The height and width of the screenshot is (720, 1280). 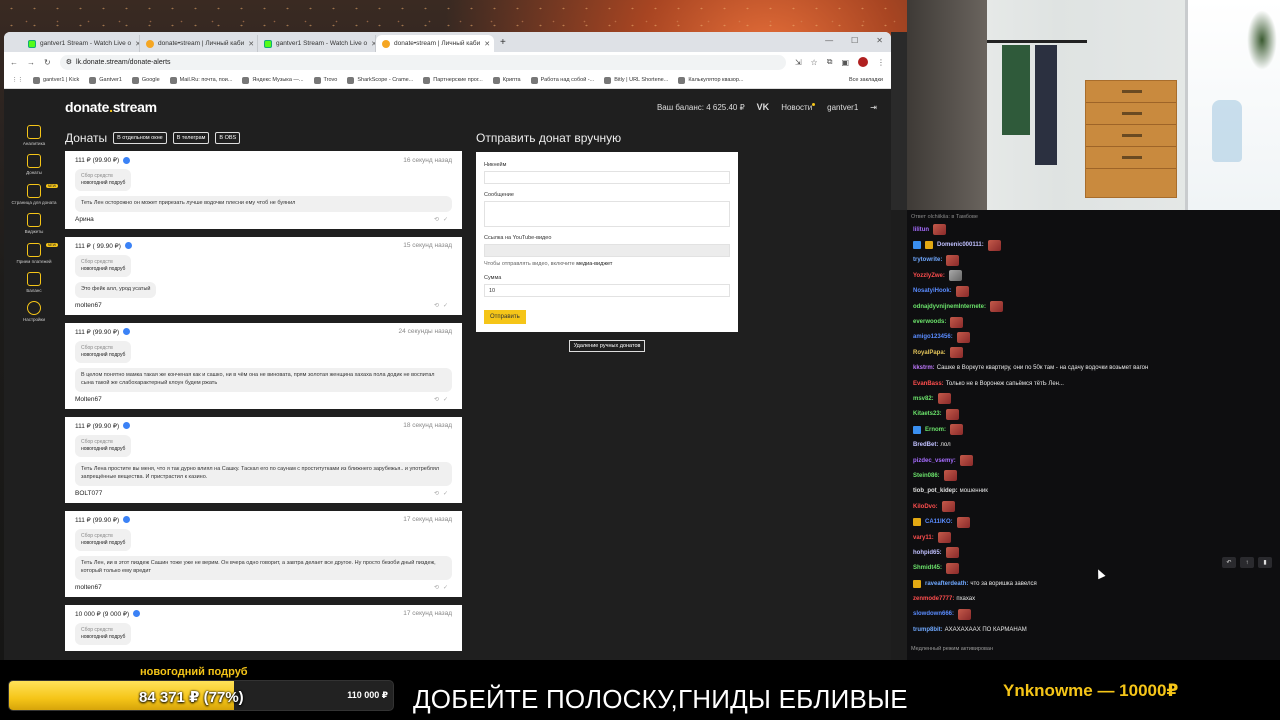 What do you see at coordinates (923, 399) in the screenshot?
I see `chat-username: msv82:` at bounding box center [923, 399].